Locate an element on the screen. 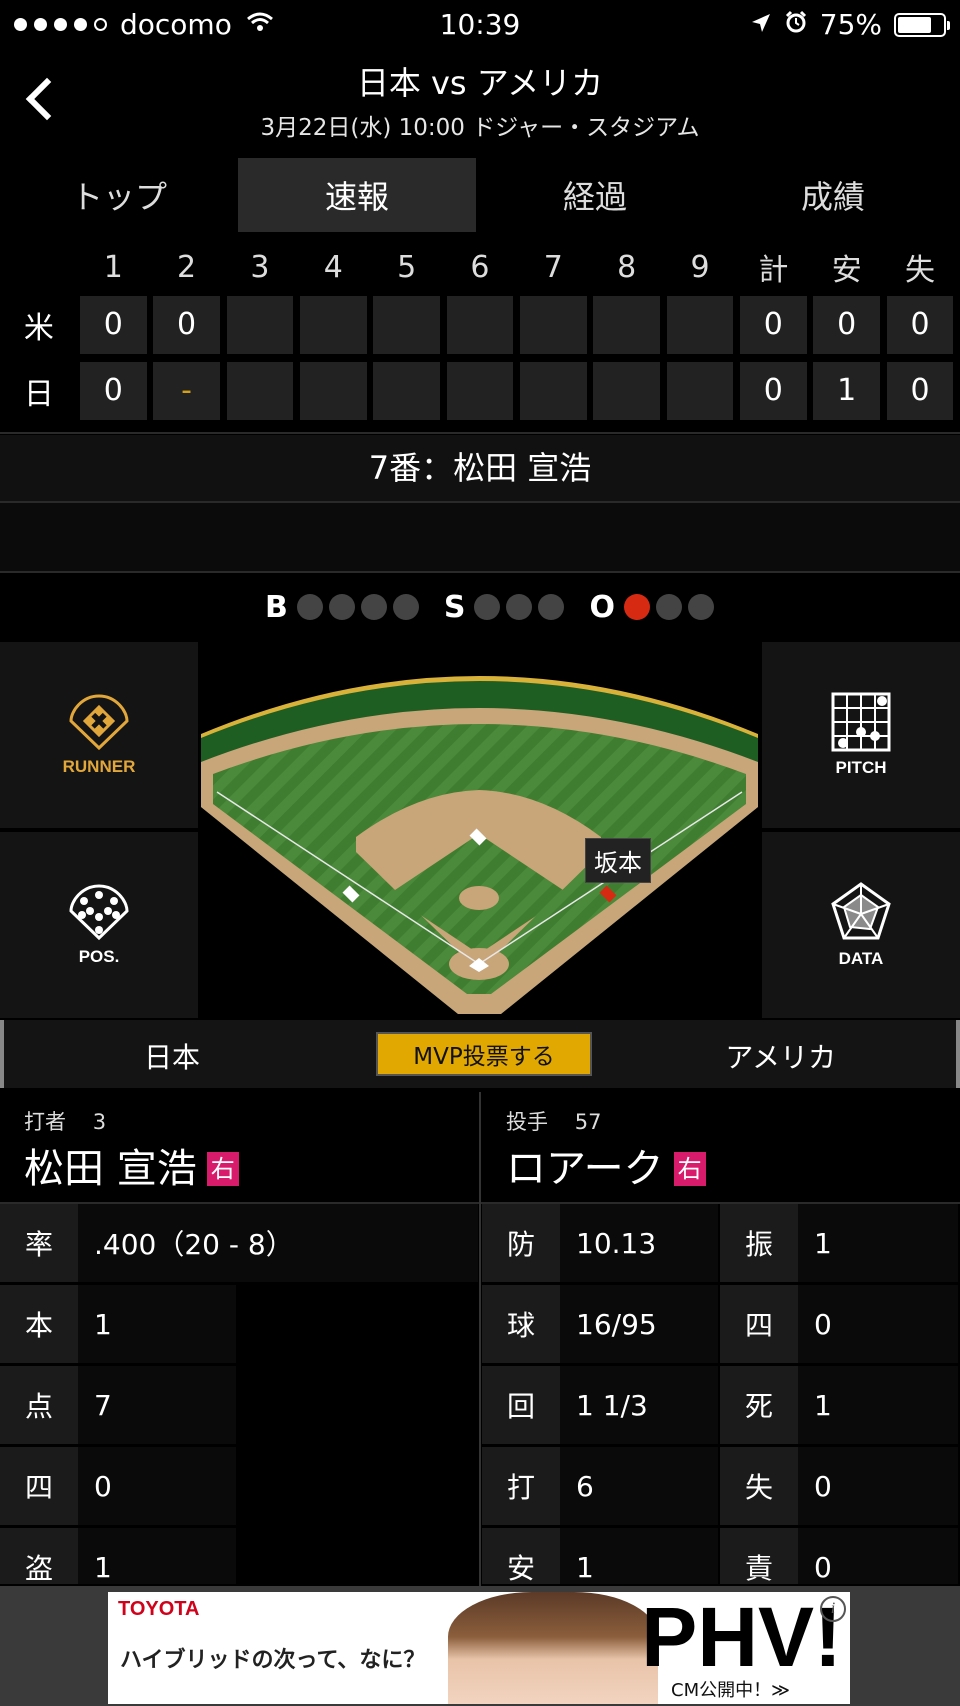  stat-key: 四 is located at coordinates (759, 1324).